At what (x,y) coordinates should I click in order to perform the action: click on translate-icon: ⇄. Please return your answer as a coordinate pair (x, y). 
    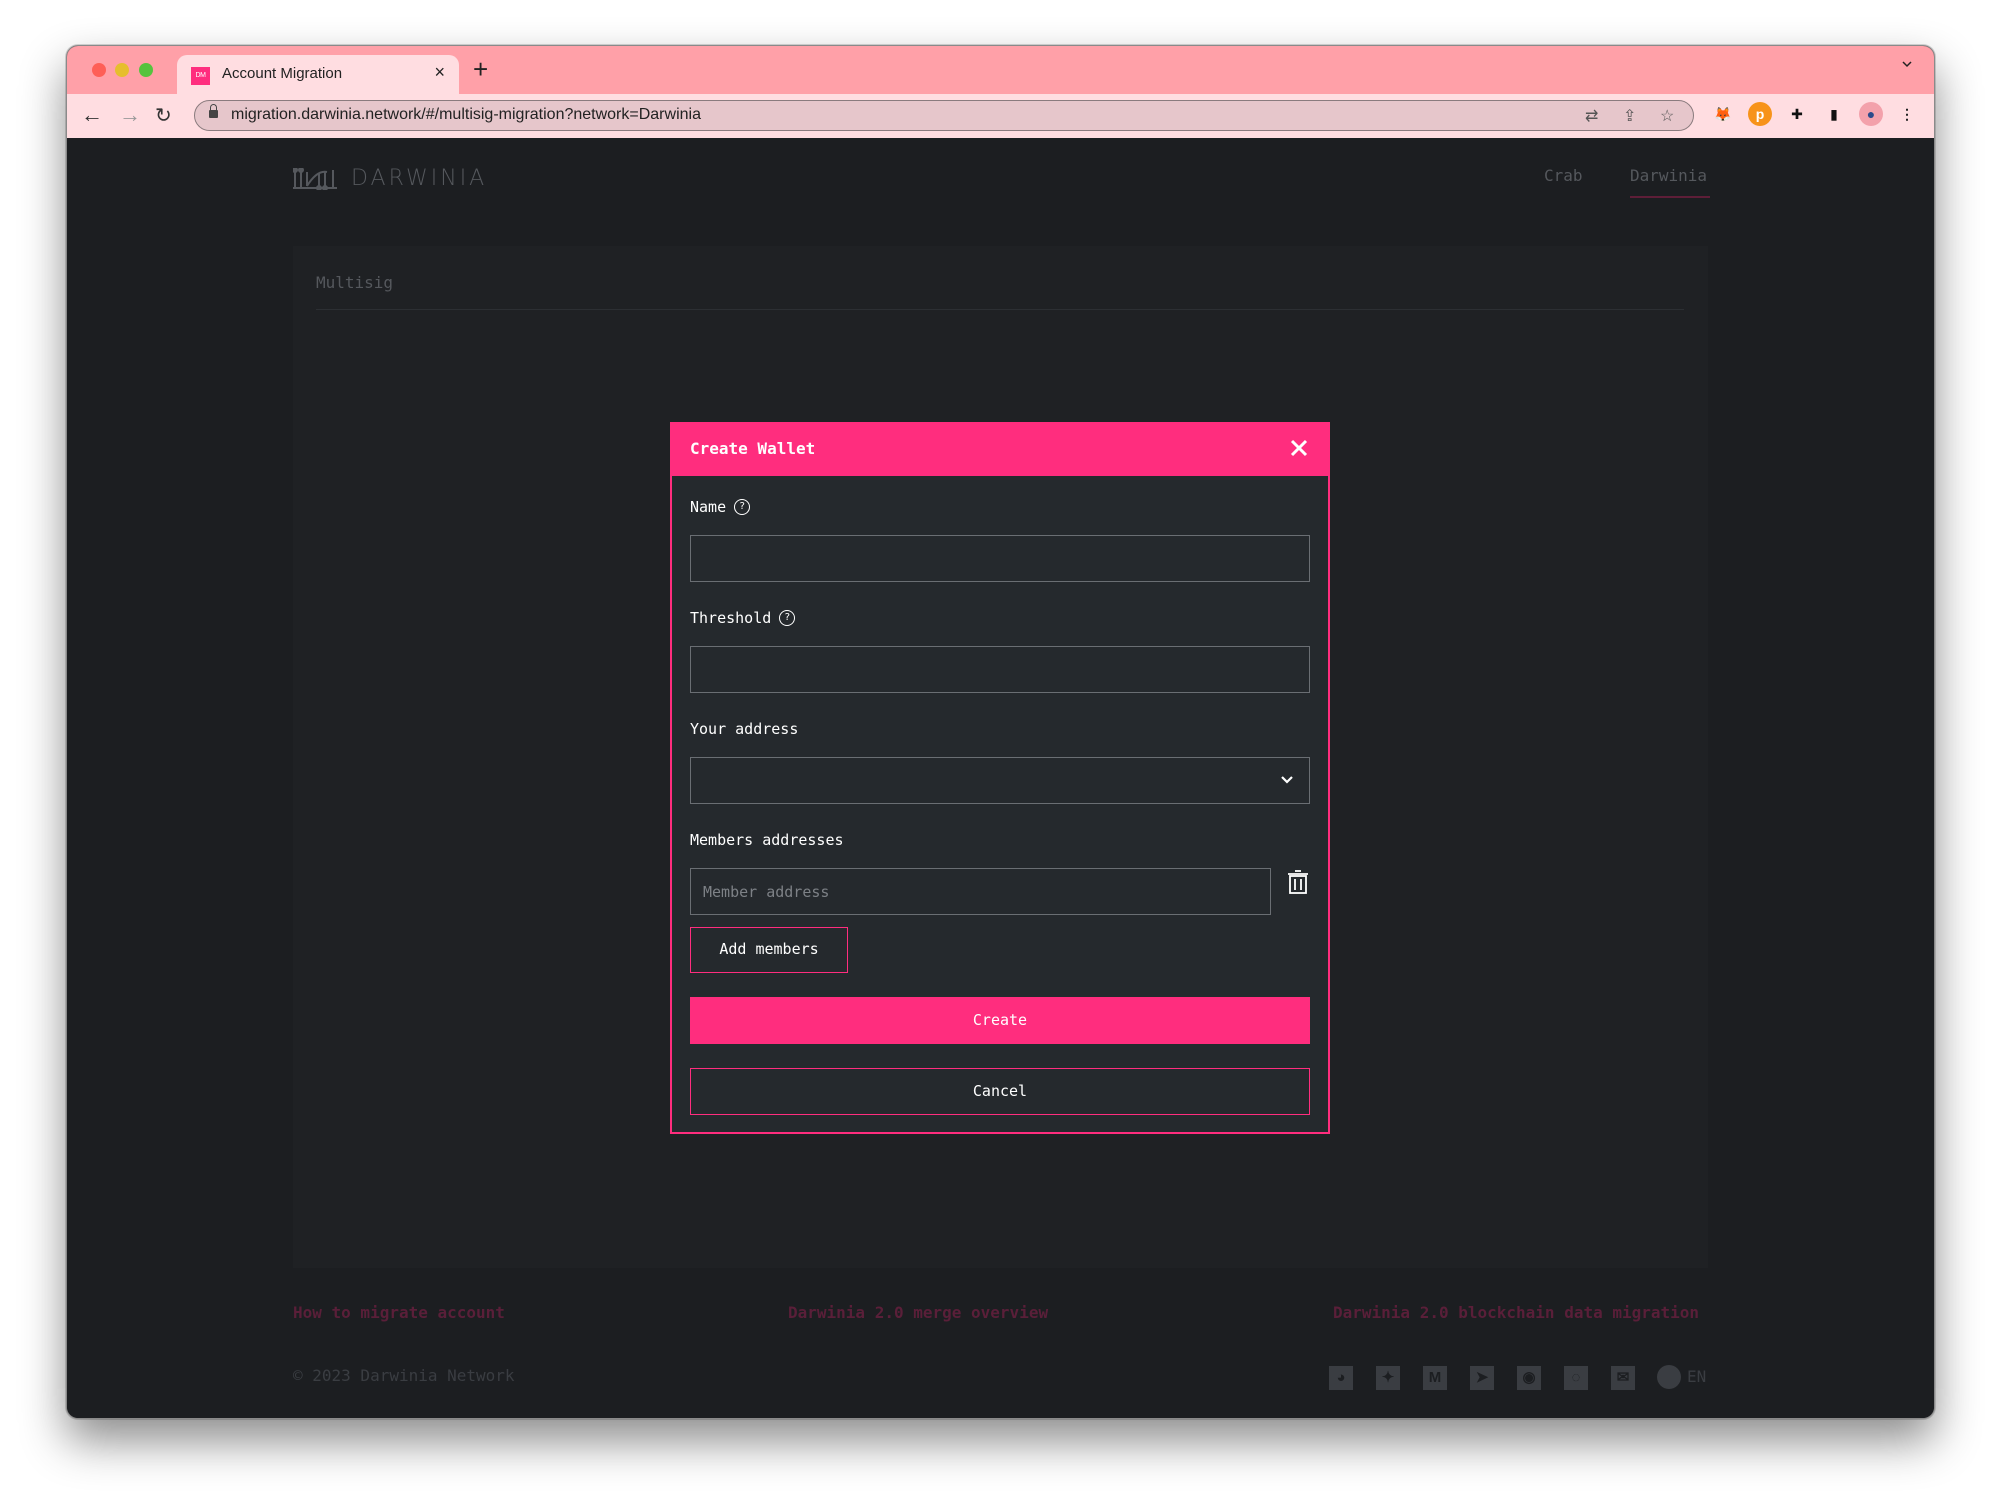
    Looking at the image, I should click on (1591, 116).